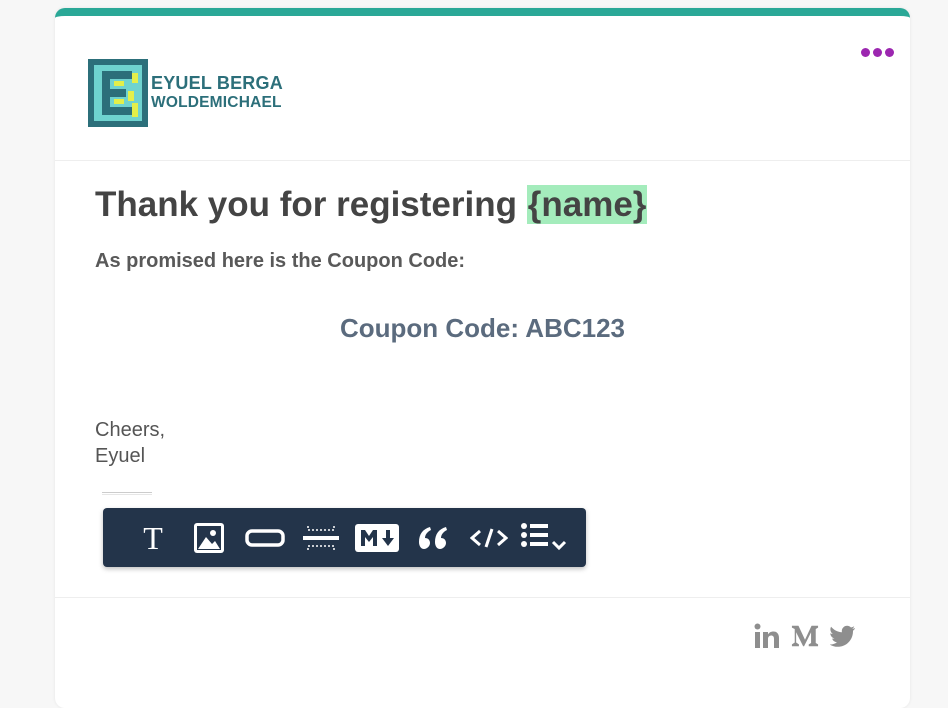 This screenshot has width=948, height=708. I want to click on image-icon, so click(209, 537).